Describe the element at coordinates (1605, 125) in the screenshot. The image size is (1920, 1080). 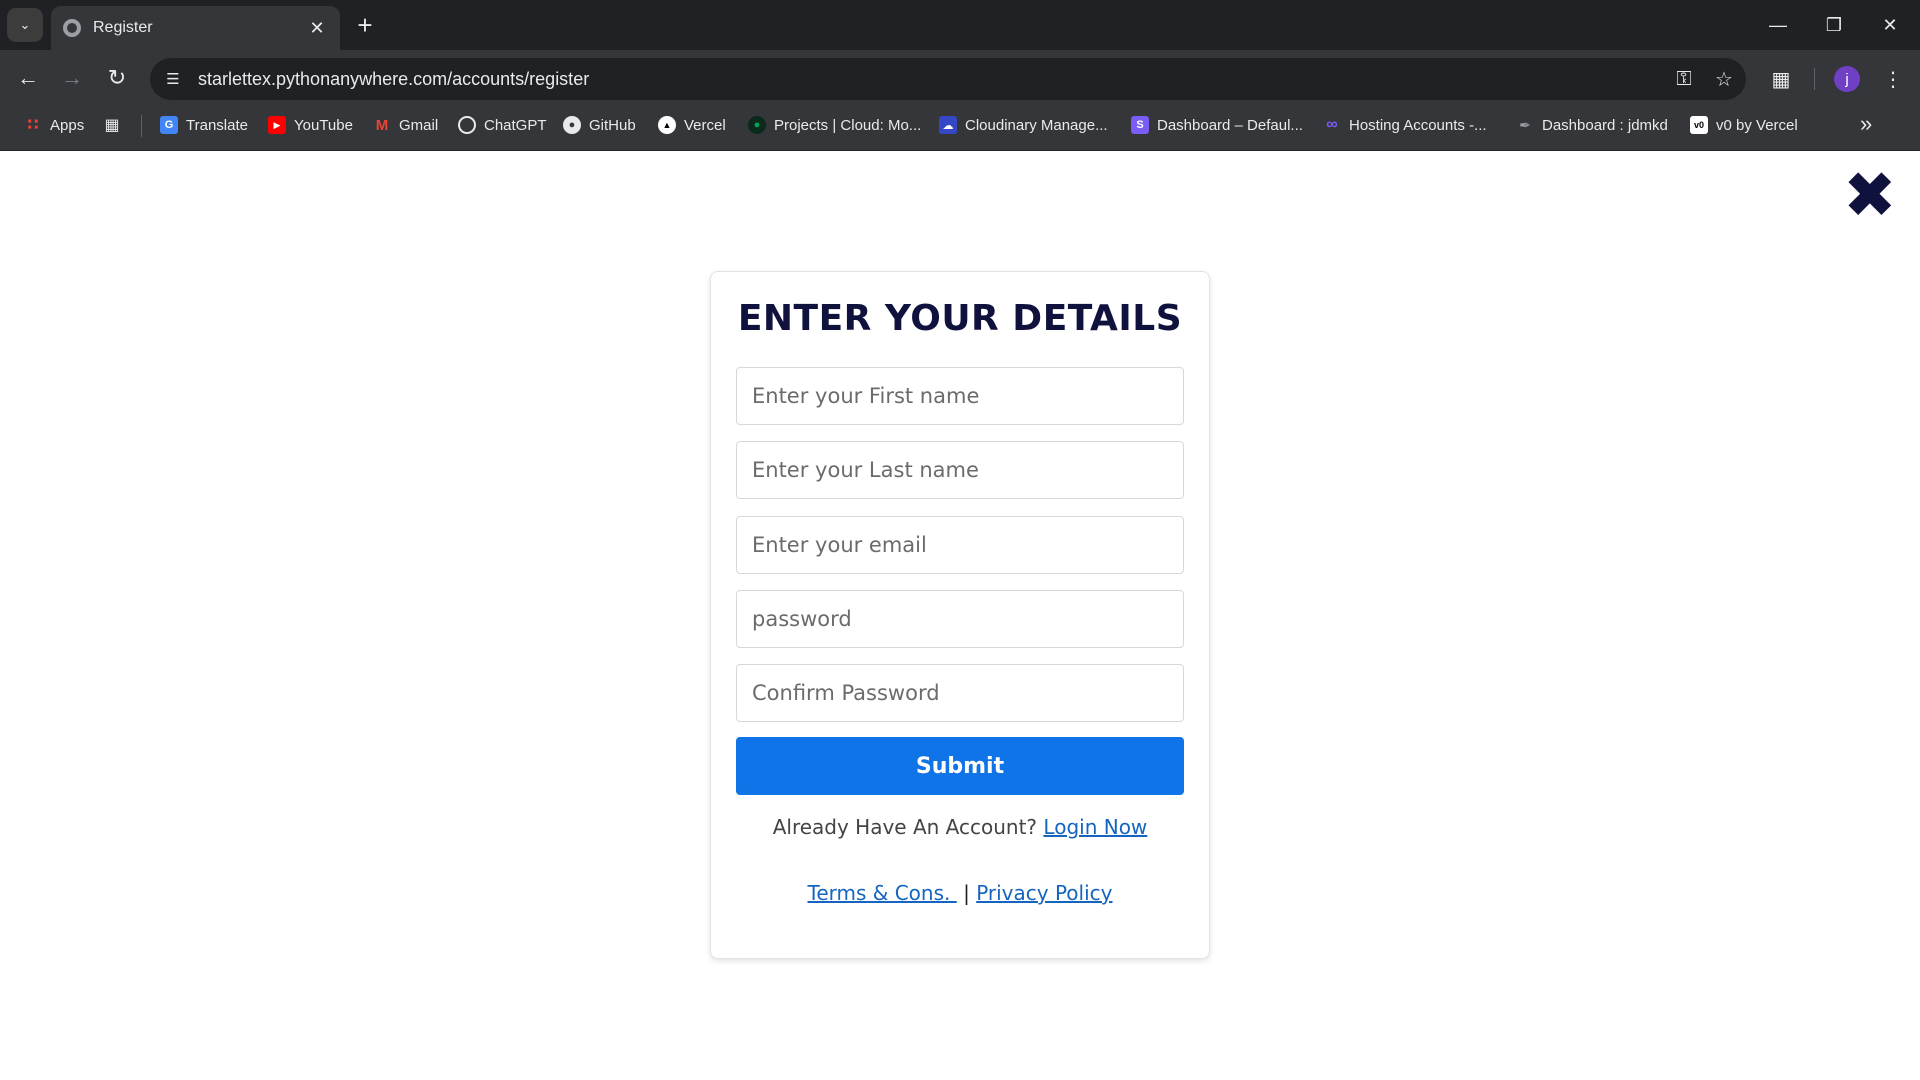
I see `bookmark-label: Dashboard : jdmkd` at that location.